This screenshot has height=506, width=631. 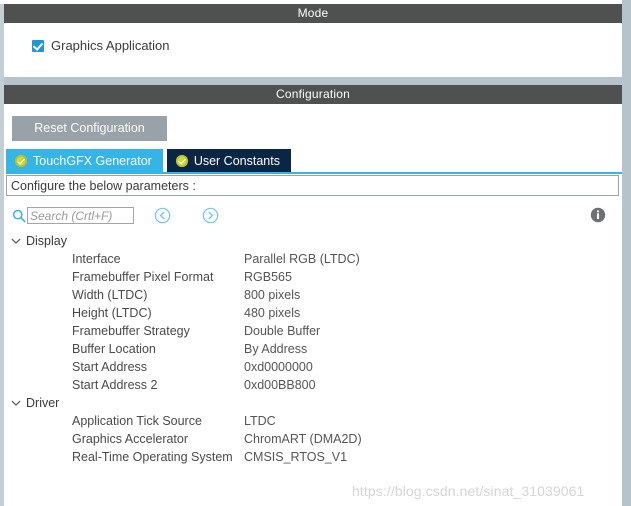 What do you see at coordinates (89, 128) in the screenshot?
I see `reset-configuration-button: Reset Configuration` at bounding box center [89, 128].